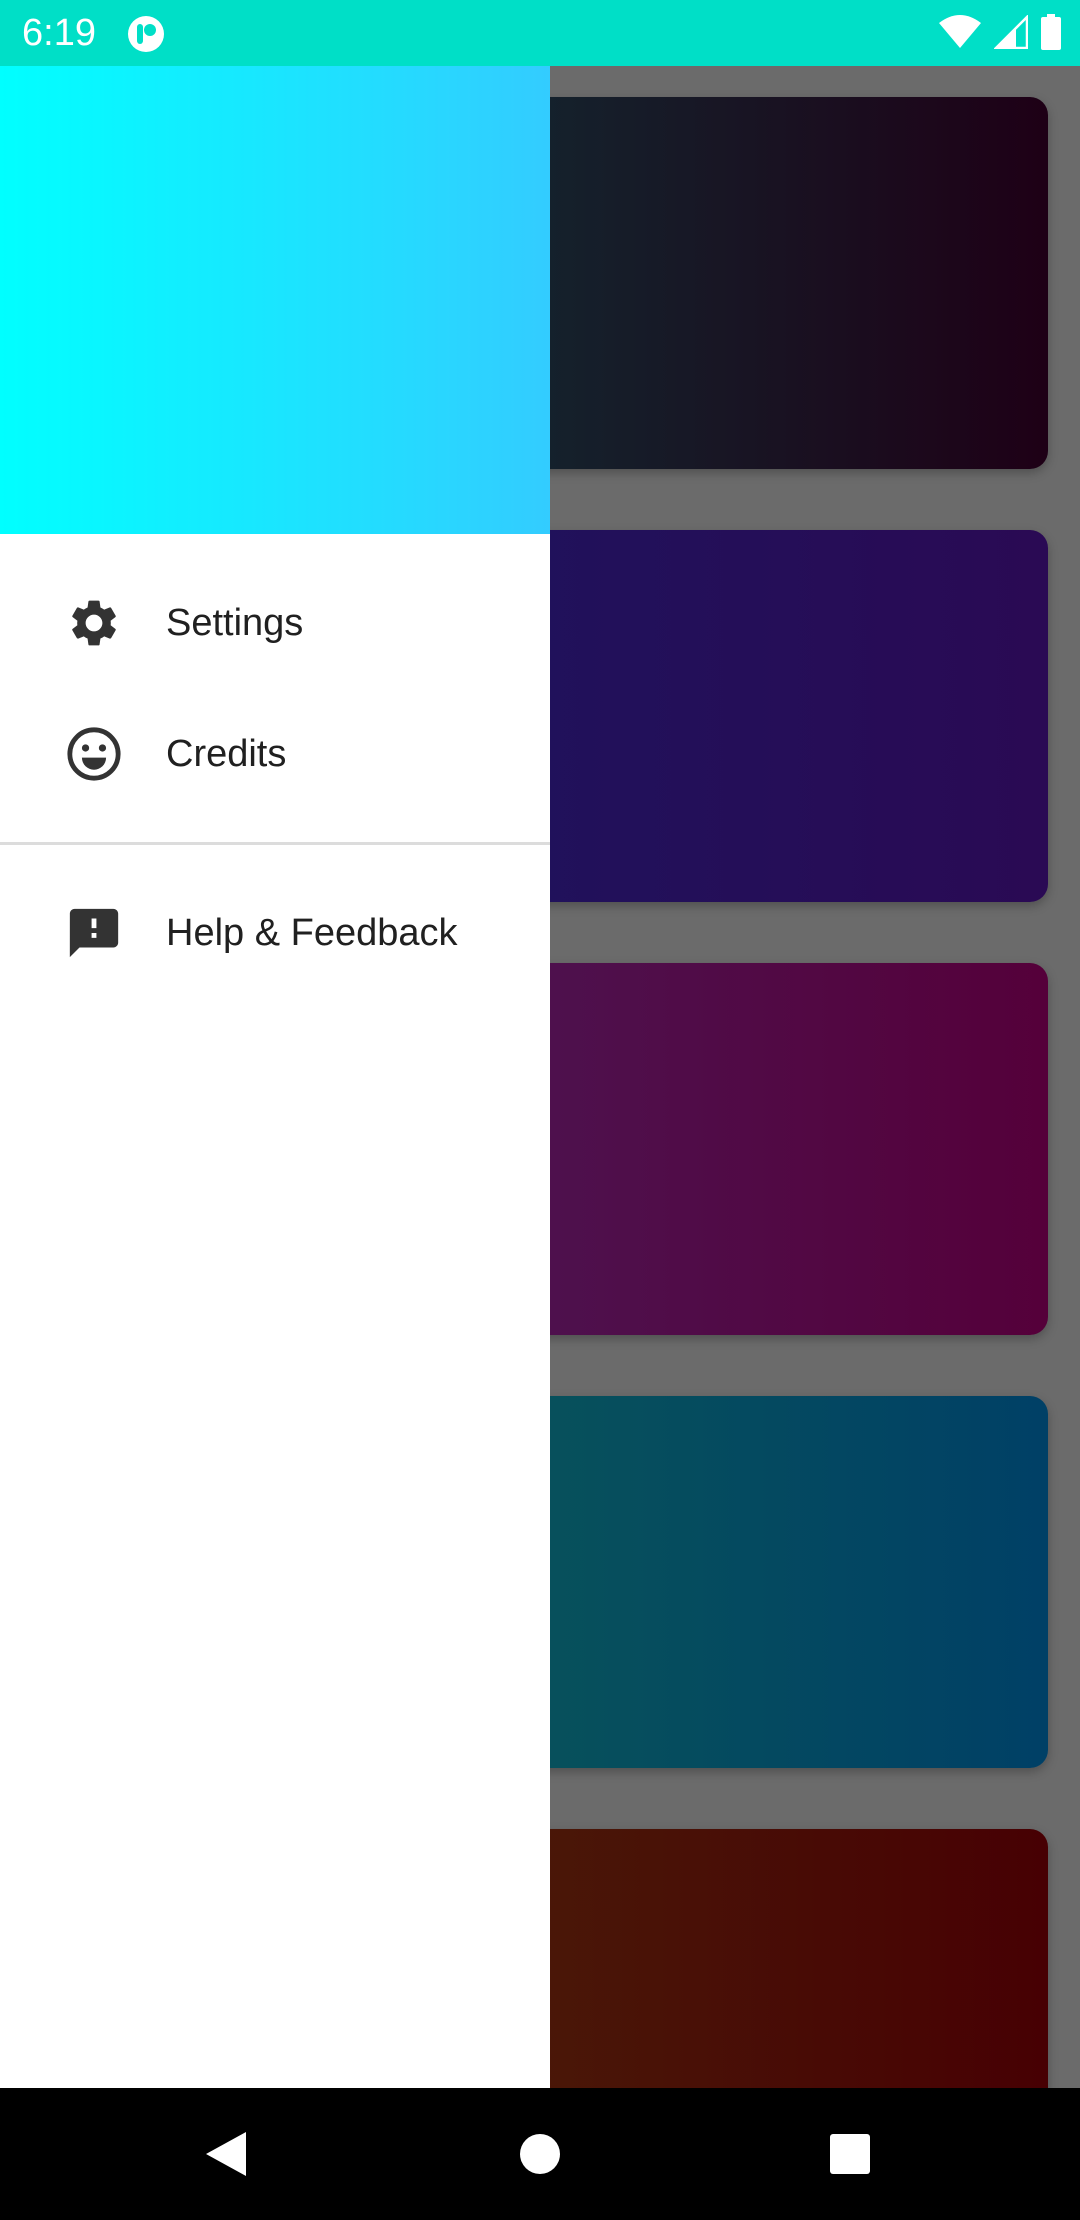 The width and height of the screenshot is (1080, 2220). I want to click on system-nav-bar, so click(540, 2154).